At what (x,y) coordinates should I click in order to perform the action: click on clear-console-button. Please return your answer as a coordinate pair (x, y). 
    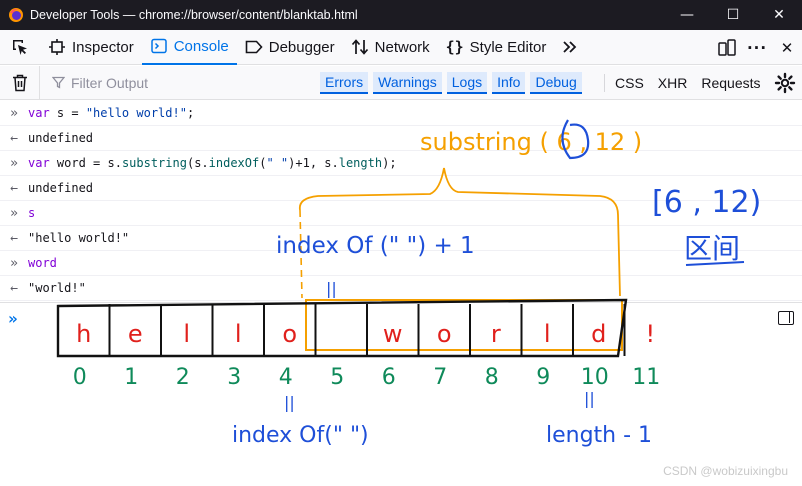
    Looking at the image, I should click on (20, 82).